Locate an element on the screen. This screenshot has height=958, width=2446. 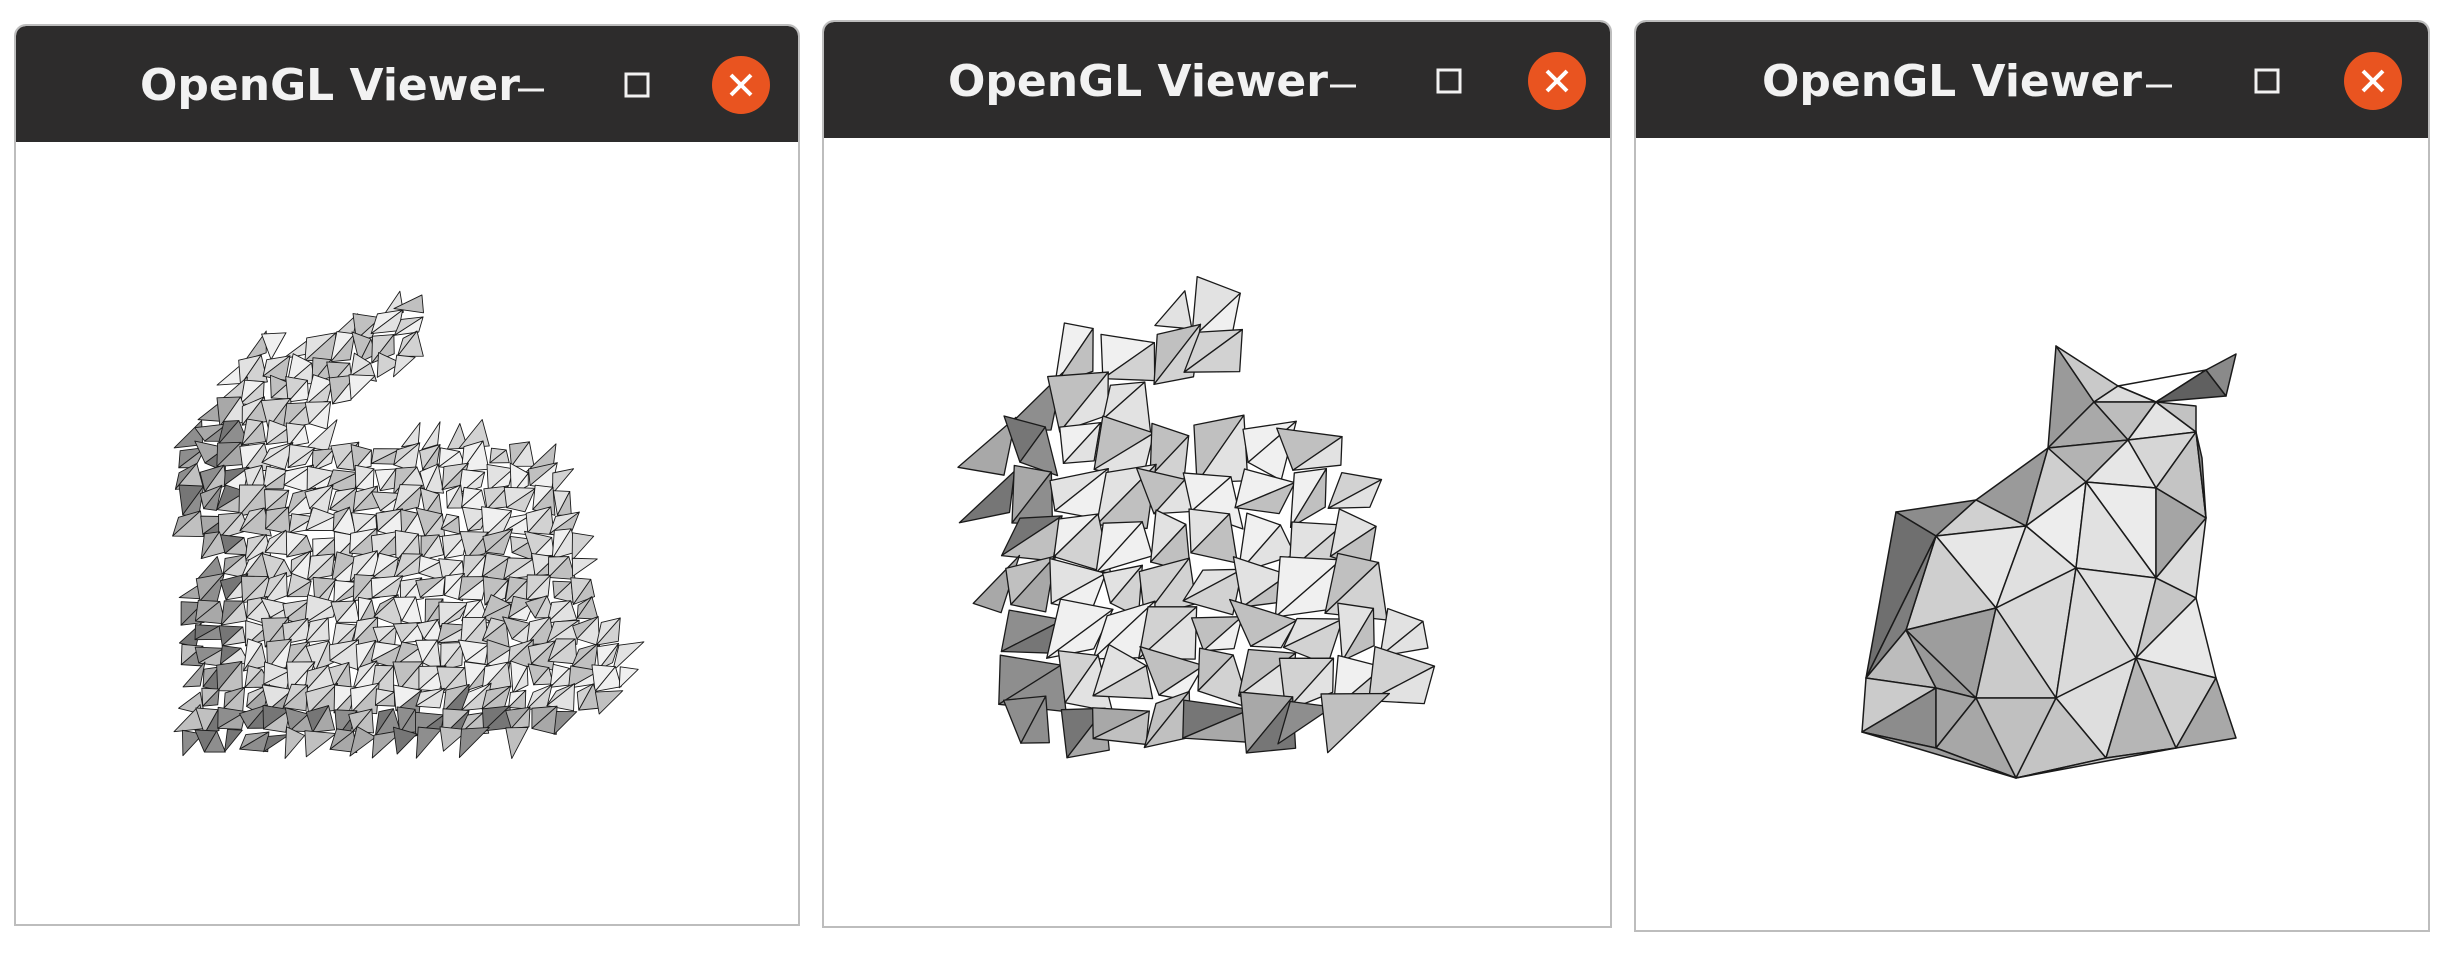
window-3-minimize-button is located at coordinates (2159, 81).